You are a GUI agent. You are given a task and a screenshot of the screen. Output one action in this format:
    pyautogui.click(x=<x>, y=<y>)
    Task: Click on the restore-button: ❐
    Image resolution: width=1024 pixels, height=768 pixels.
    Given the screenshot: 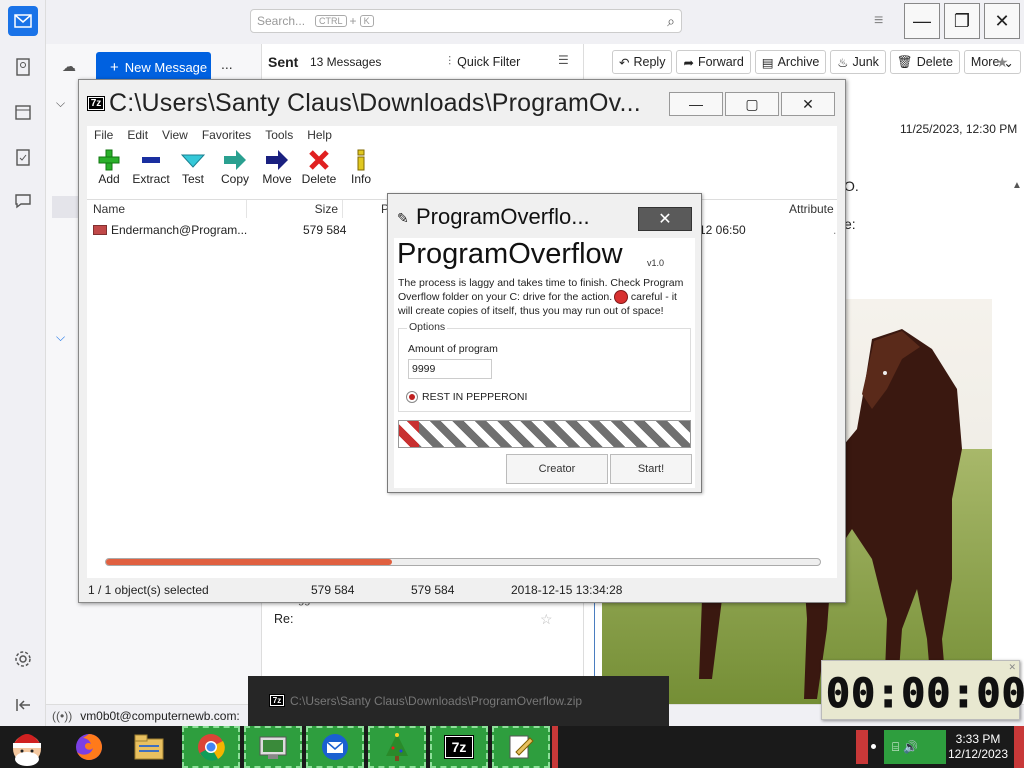 What is the action you would take?
    pyautogui.click(x=962, y=21)
    